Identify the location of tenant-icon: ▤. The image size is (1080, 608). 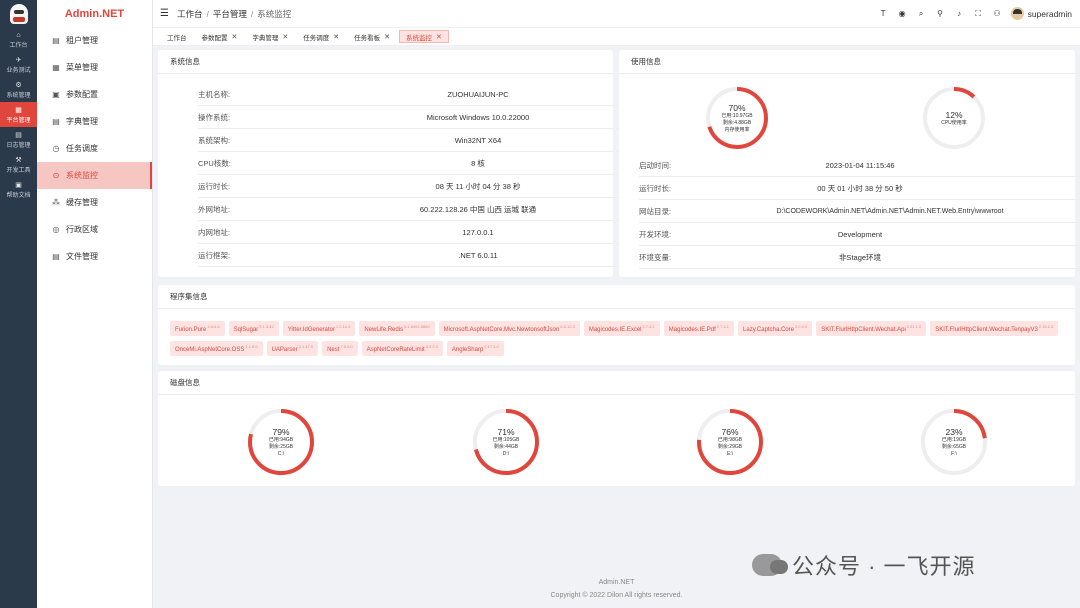
(56, 40).